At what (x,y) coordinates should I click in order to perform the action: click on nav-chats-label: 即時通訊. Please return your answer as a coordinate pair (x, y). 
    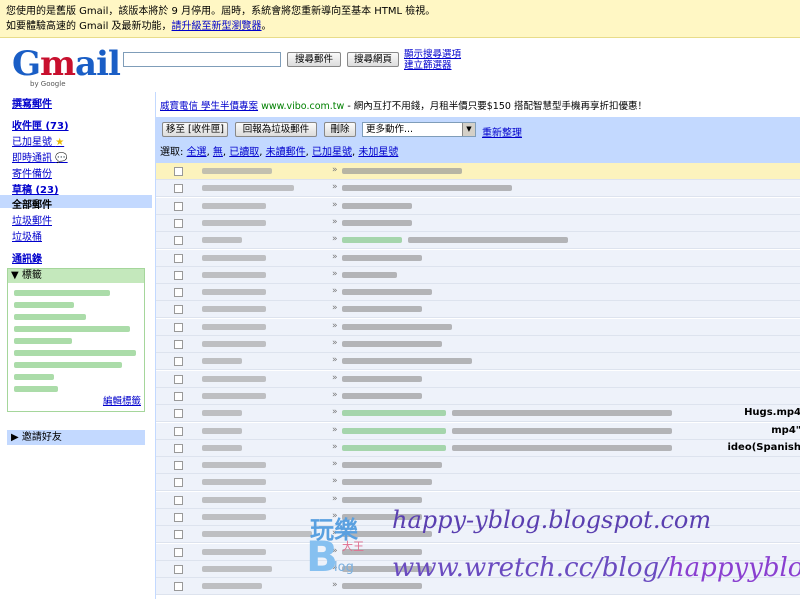
    Looking at the image, I should click on (32, 158).